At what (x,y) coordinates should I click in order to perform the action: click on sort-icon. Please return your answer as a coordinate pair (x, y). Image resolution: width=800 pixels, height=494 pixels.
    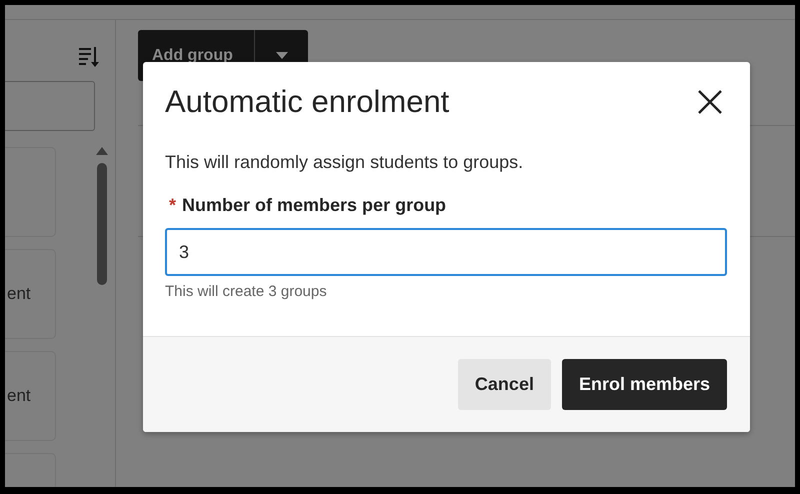
    Looking at the image, I should click on (90, 57).